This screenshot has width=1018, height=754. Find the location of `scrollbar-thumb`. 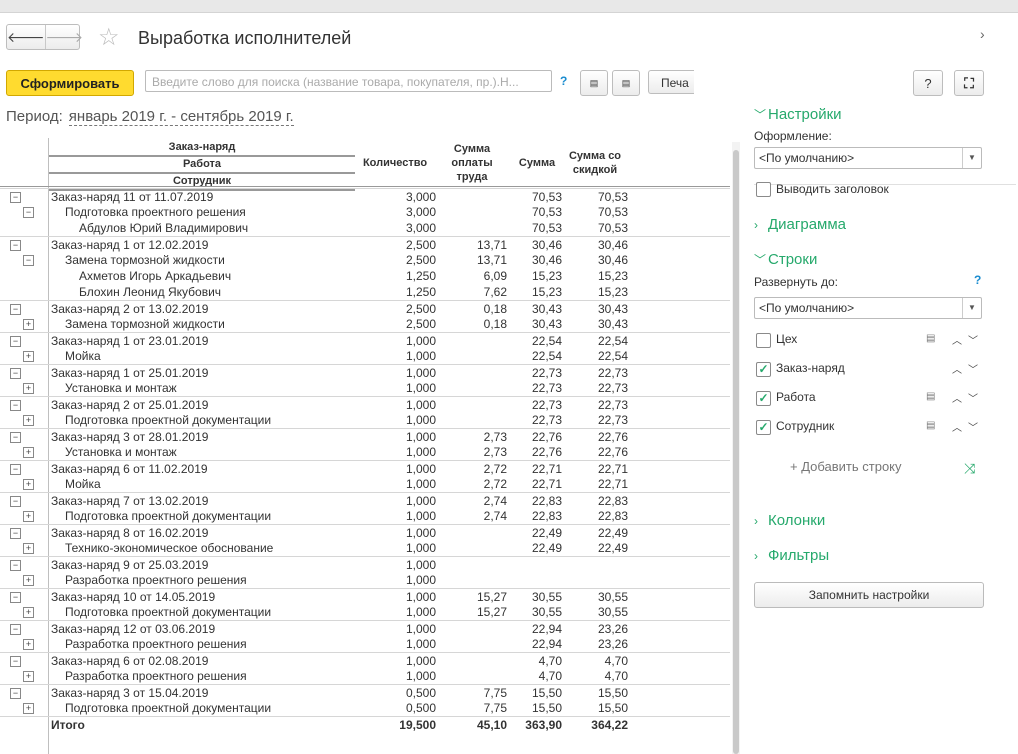

scrollbar-thumb is located at coordinates (736, 452).